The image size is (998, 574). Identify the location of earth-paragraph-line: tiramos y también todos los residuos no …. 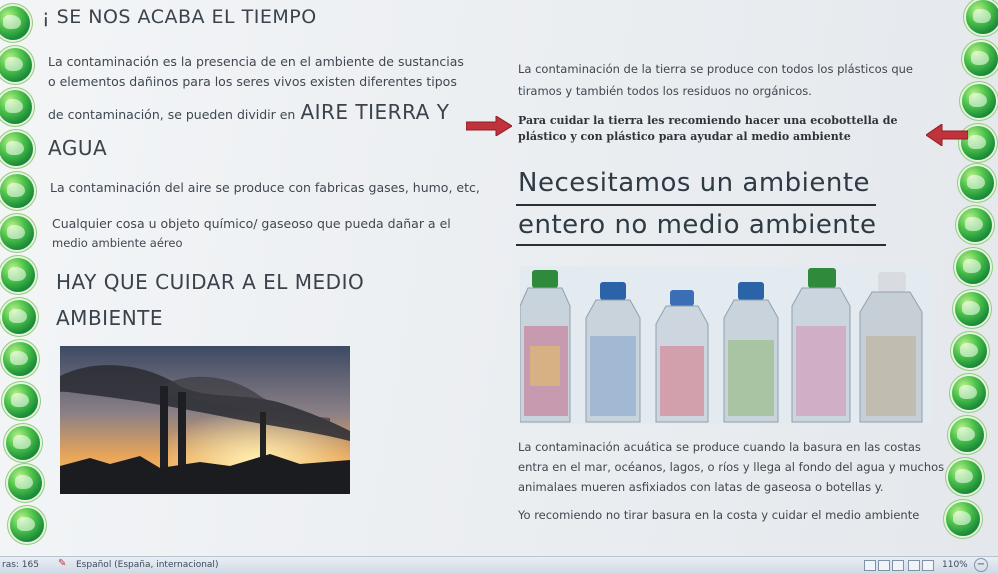
(665, 91).